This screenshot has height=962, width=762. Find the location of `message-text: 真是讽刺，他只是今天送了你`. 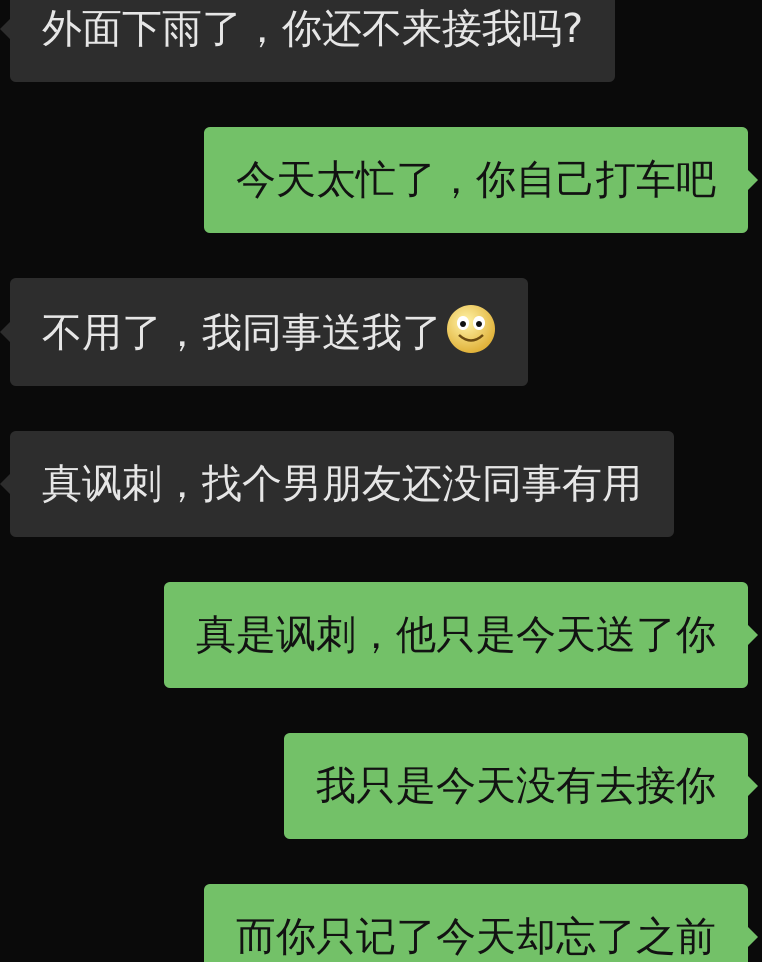

message-text: 真是讽刺，他只是今天送了你 is located at coordinates (456, 635).